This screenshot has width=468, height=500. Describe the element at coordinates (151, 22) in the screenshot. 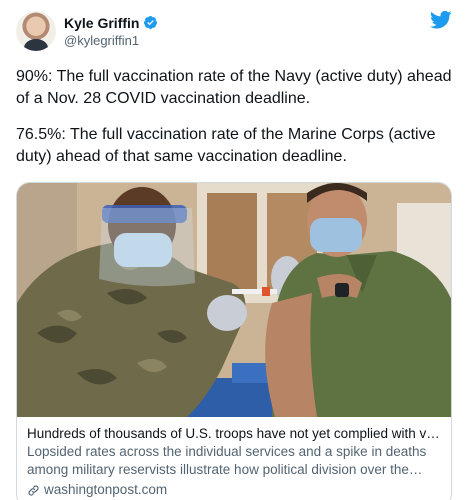

I see `verified-badge-icon` at that location.